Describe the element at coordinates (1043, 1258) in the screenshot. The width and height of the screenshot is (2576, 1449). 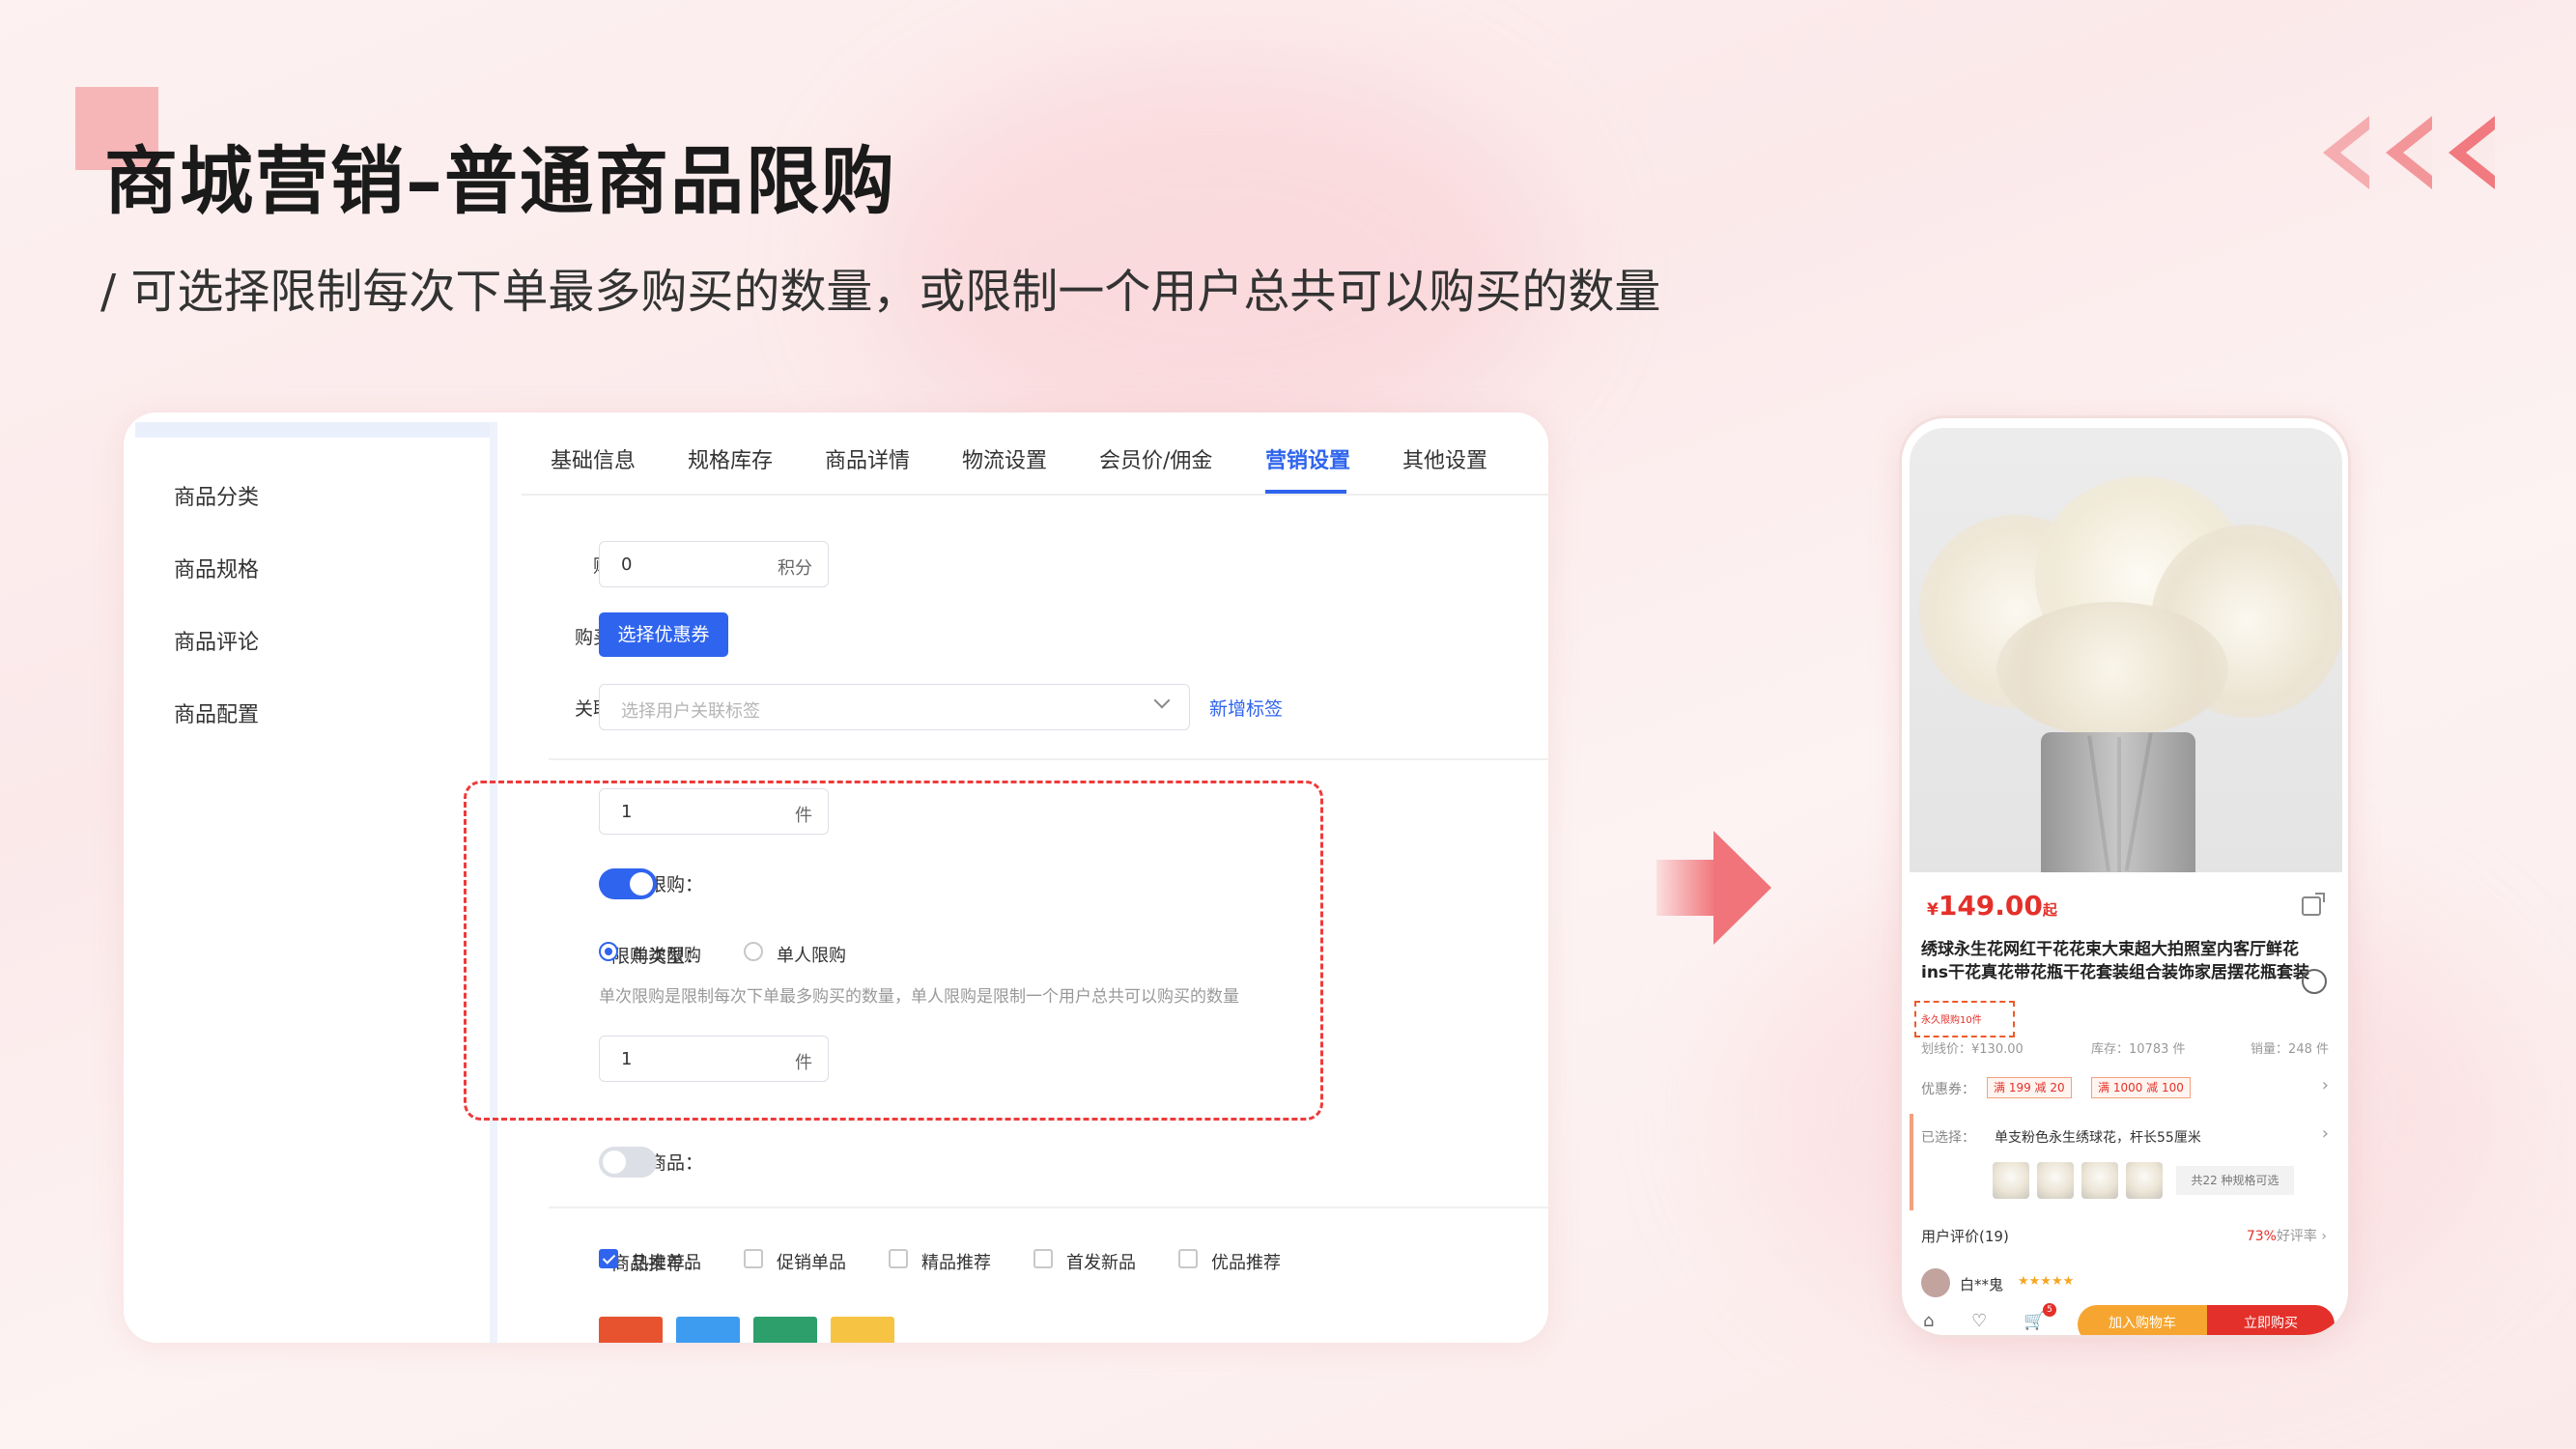
I see `checkbox-new-release` at that location.